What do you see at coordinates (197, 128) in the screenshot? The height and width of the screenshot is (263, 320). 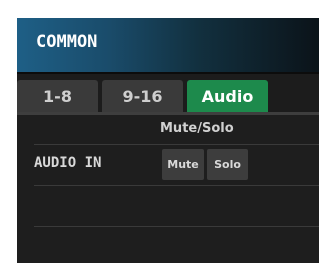 I see `mute-solo-column-header: Mute/Solo` at bounding box center [197, 128].